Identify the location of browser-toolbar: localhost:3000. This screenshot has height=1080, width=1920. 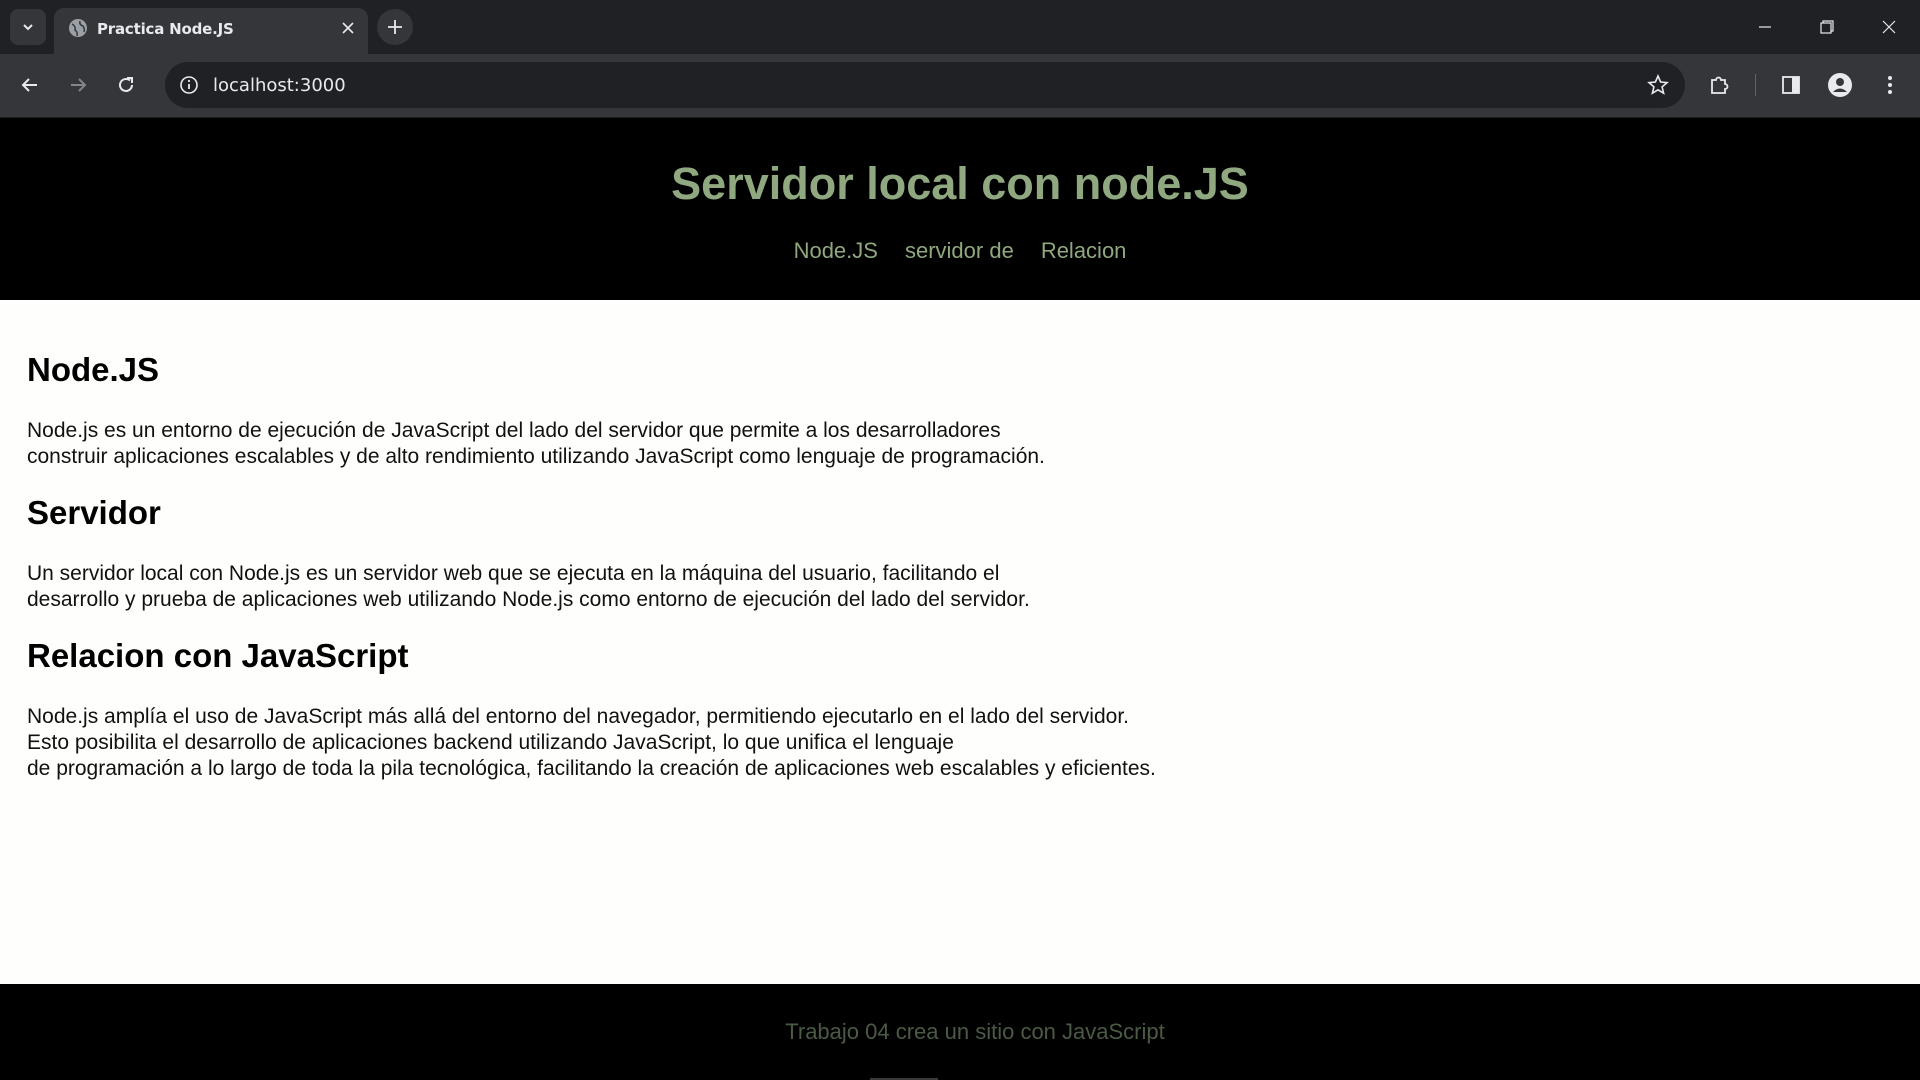
(960, 86).